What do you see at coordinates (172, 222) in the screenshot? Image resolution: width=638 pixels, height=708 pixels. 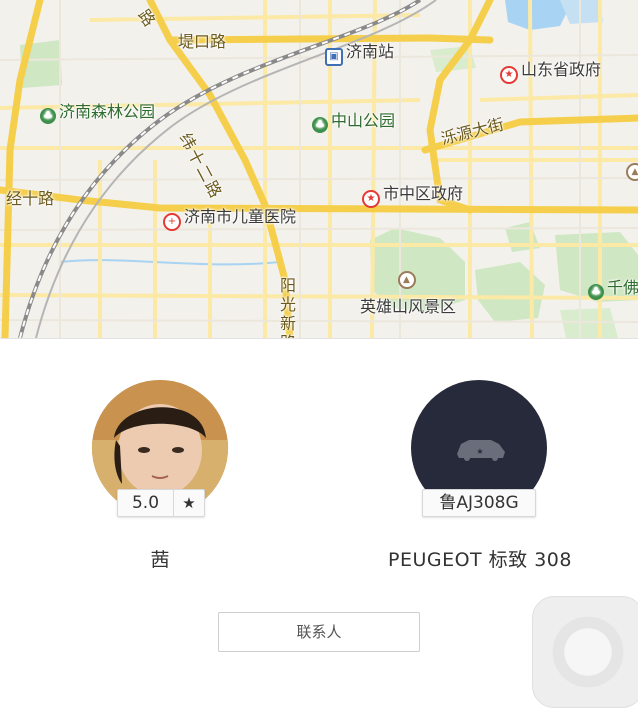 I see `hospital-icon: +` at bounding box center [172, 222].